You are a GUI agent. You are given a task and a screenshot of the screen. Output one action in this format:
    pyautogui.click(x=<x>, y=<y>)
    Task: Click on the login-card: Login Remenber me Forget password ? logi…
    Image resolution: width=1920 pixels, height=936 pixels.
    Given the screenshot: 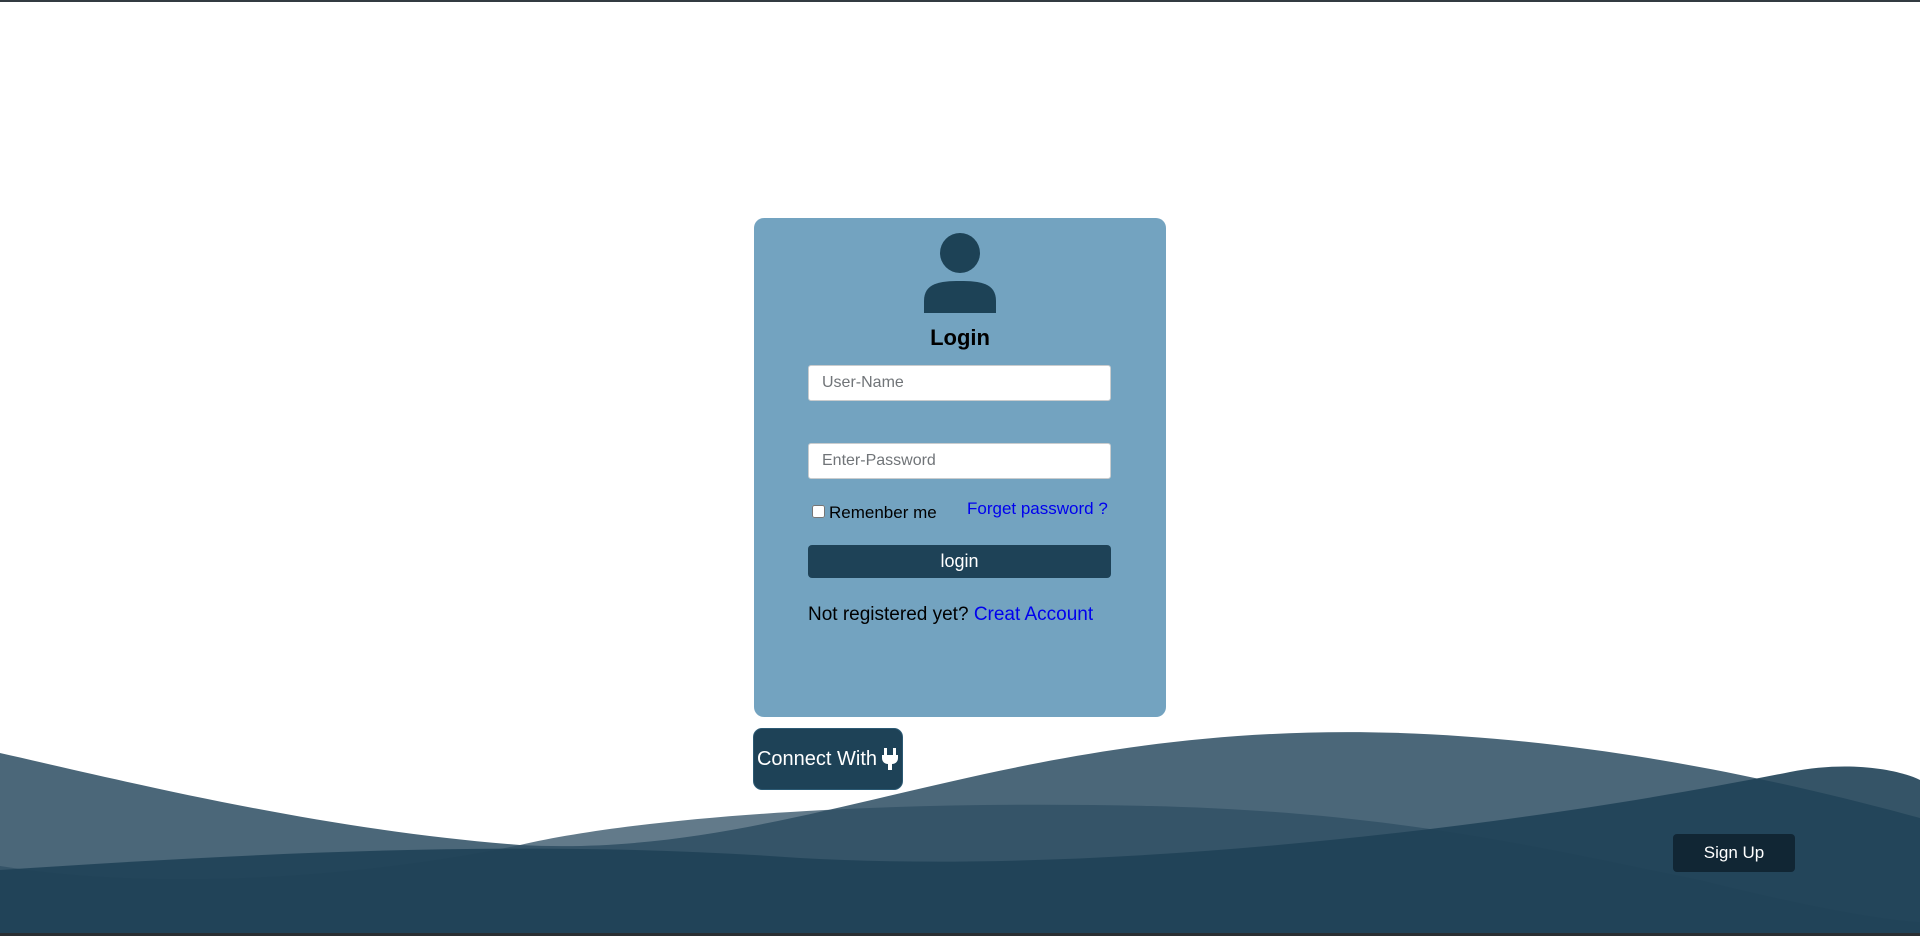 What is the action you would take?
    pyautogui.click(x=960, y=467)
    